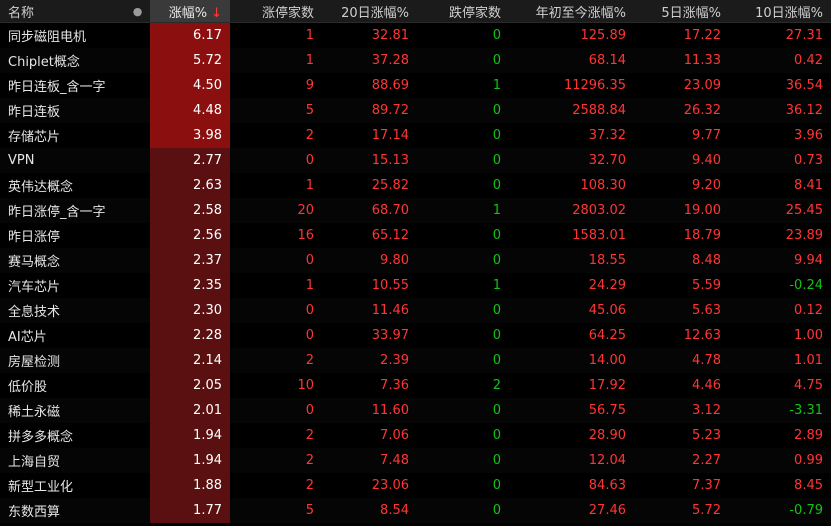 The width and height of the screenshot is (831, 526). Describe the element at coordinates (780, 85) in the screenshot. I see `cell-10day: 36.54` at that location.